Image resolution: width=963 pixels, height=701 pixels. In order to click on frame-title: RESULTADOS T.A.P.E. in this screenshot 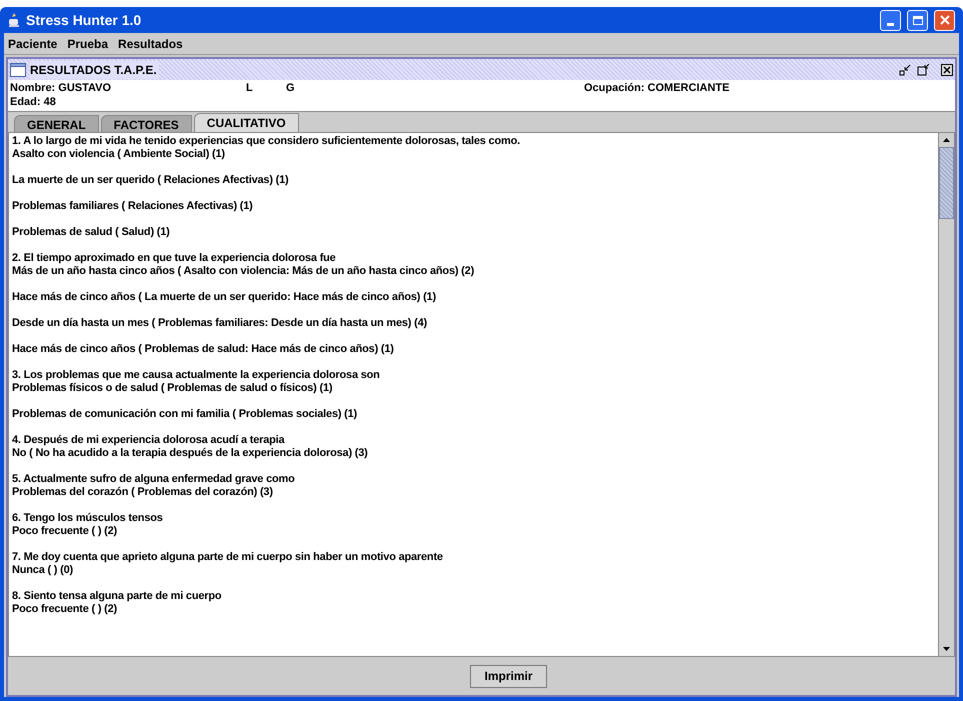, I will do `click(94, 69)`.